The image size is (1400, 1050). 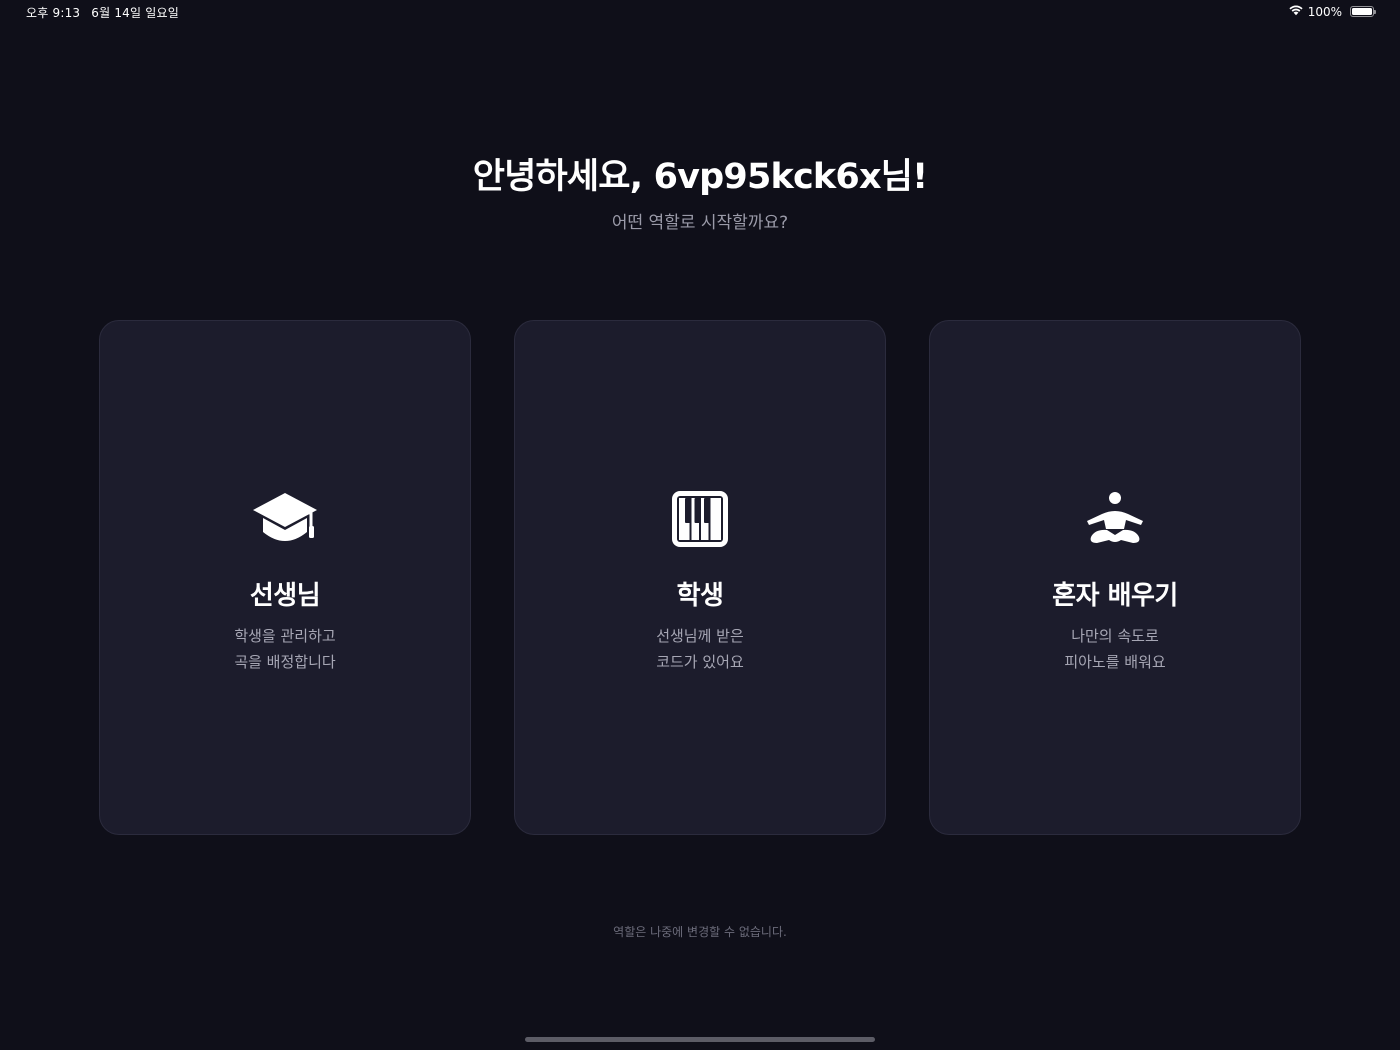 I want to click on role-title: 학생, so click(x=700, y=596).